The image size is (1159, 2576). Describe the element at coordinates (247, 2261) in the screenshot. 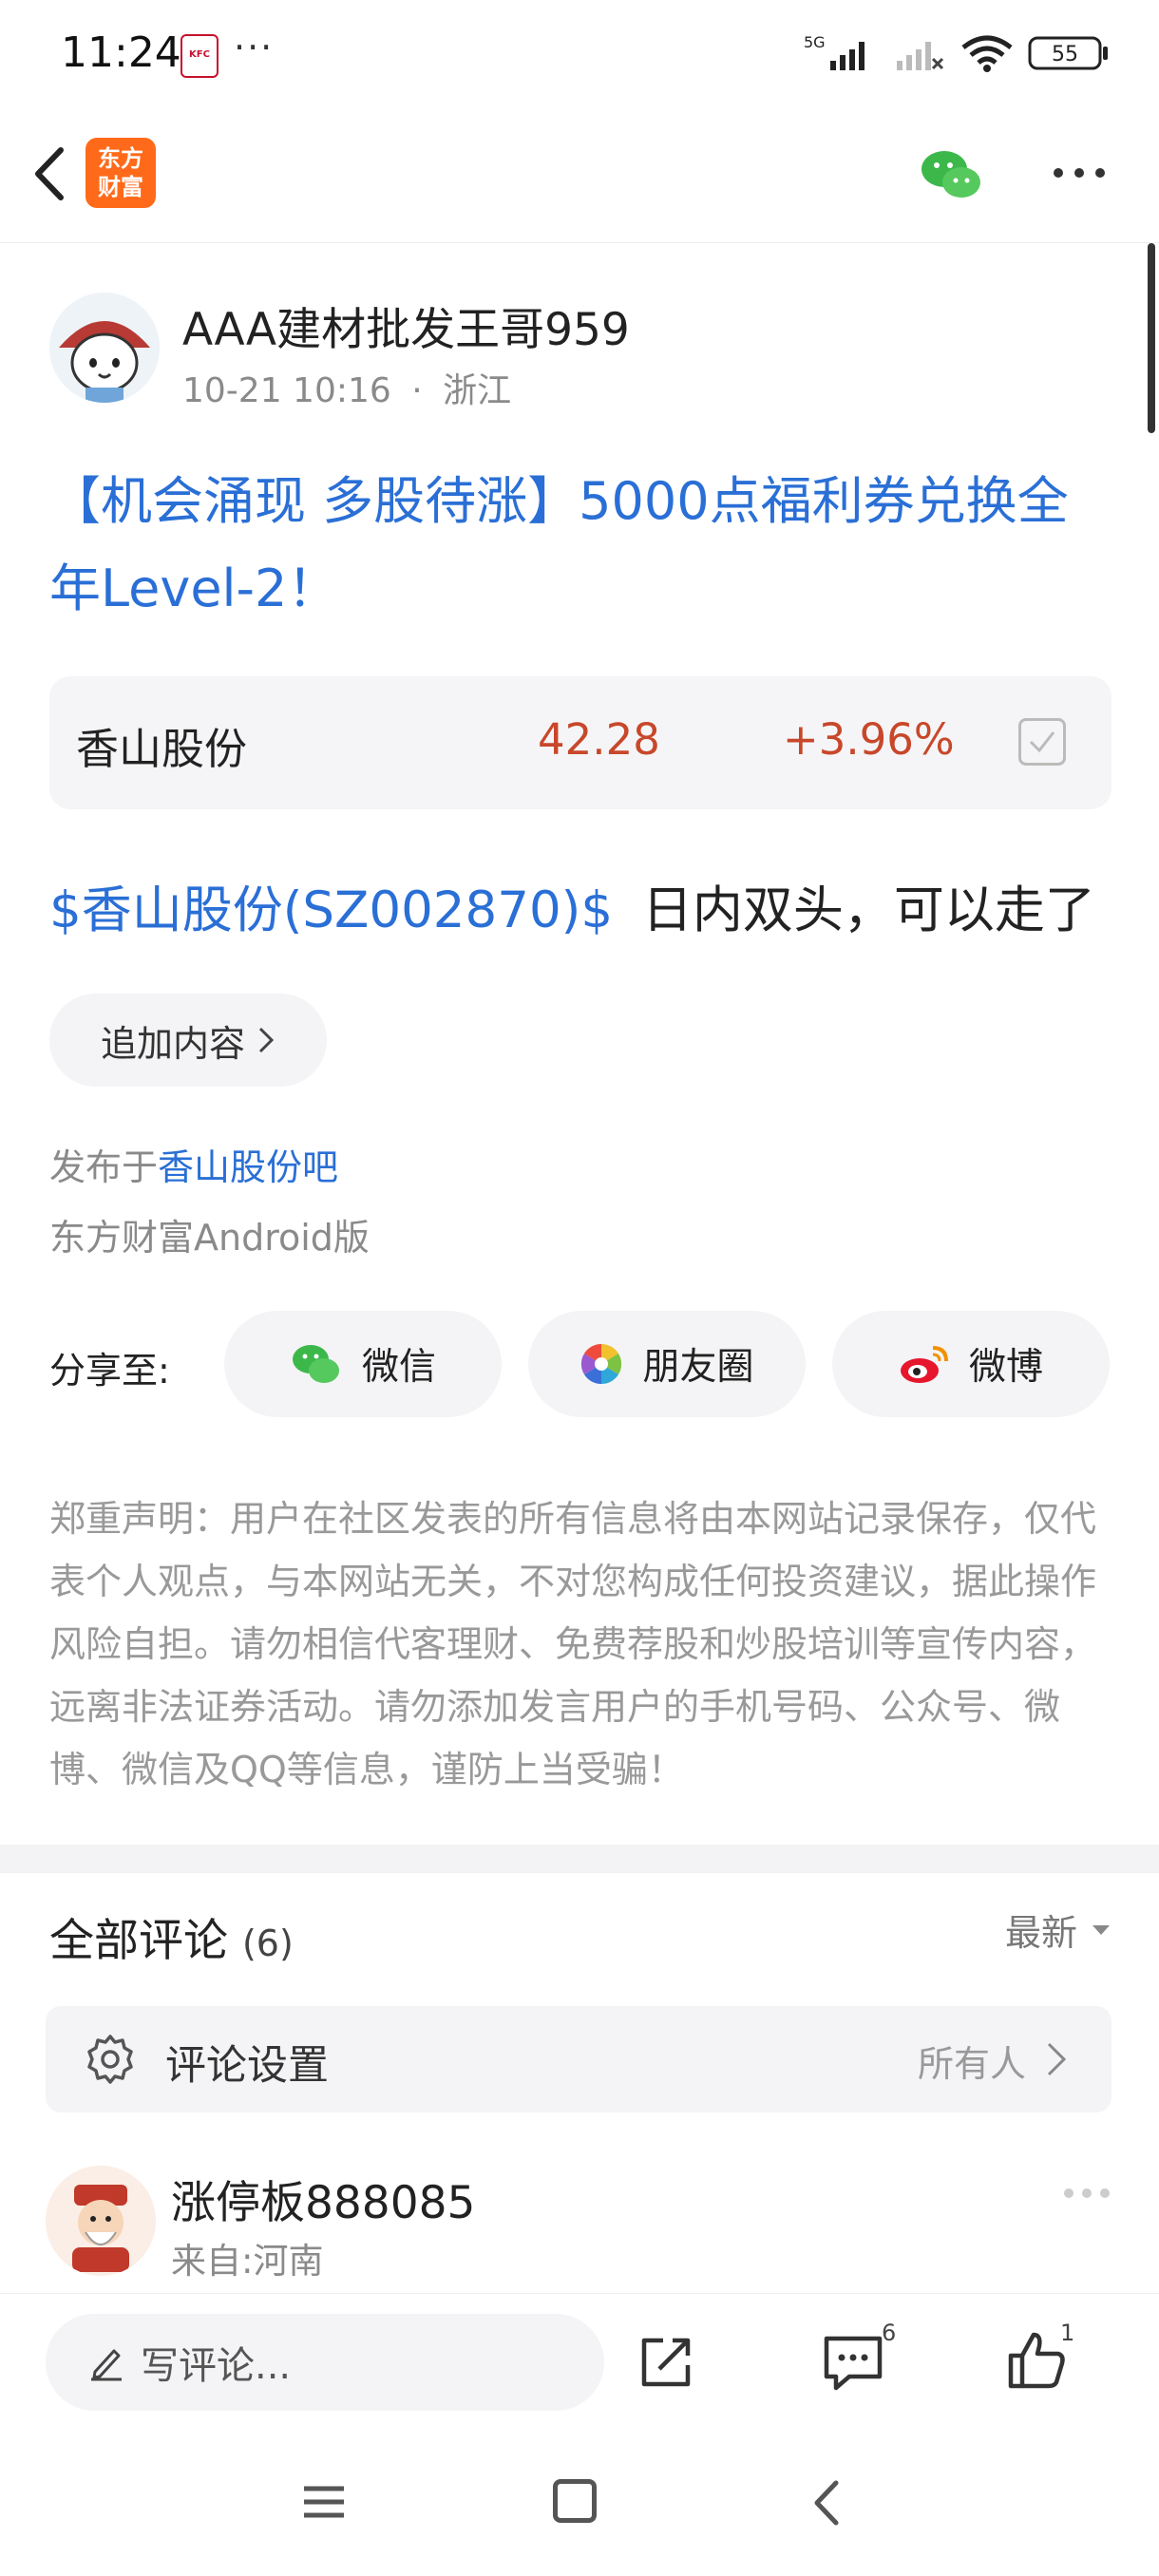

I see `commenter-location: 来自:河南` at that location.